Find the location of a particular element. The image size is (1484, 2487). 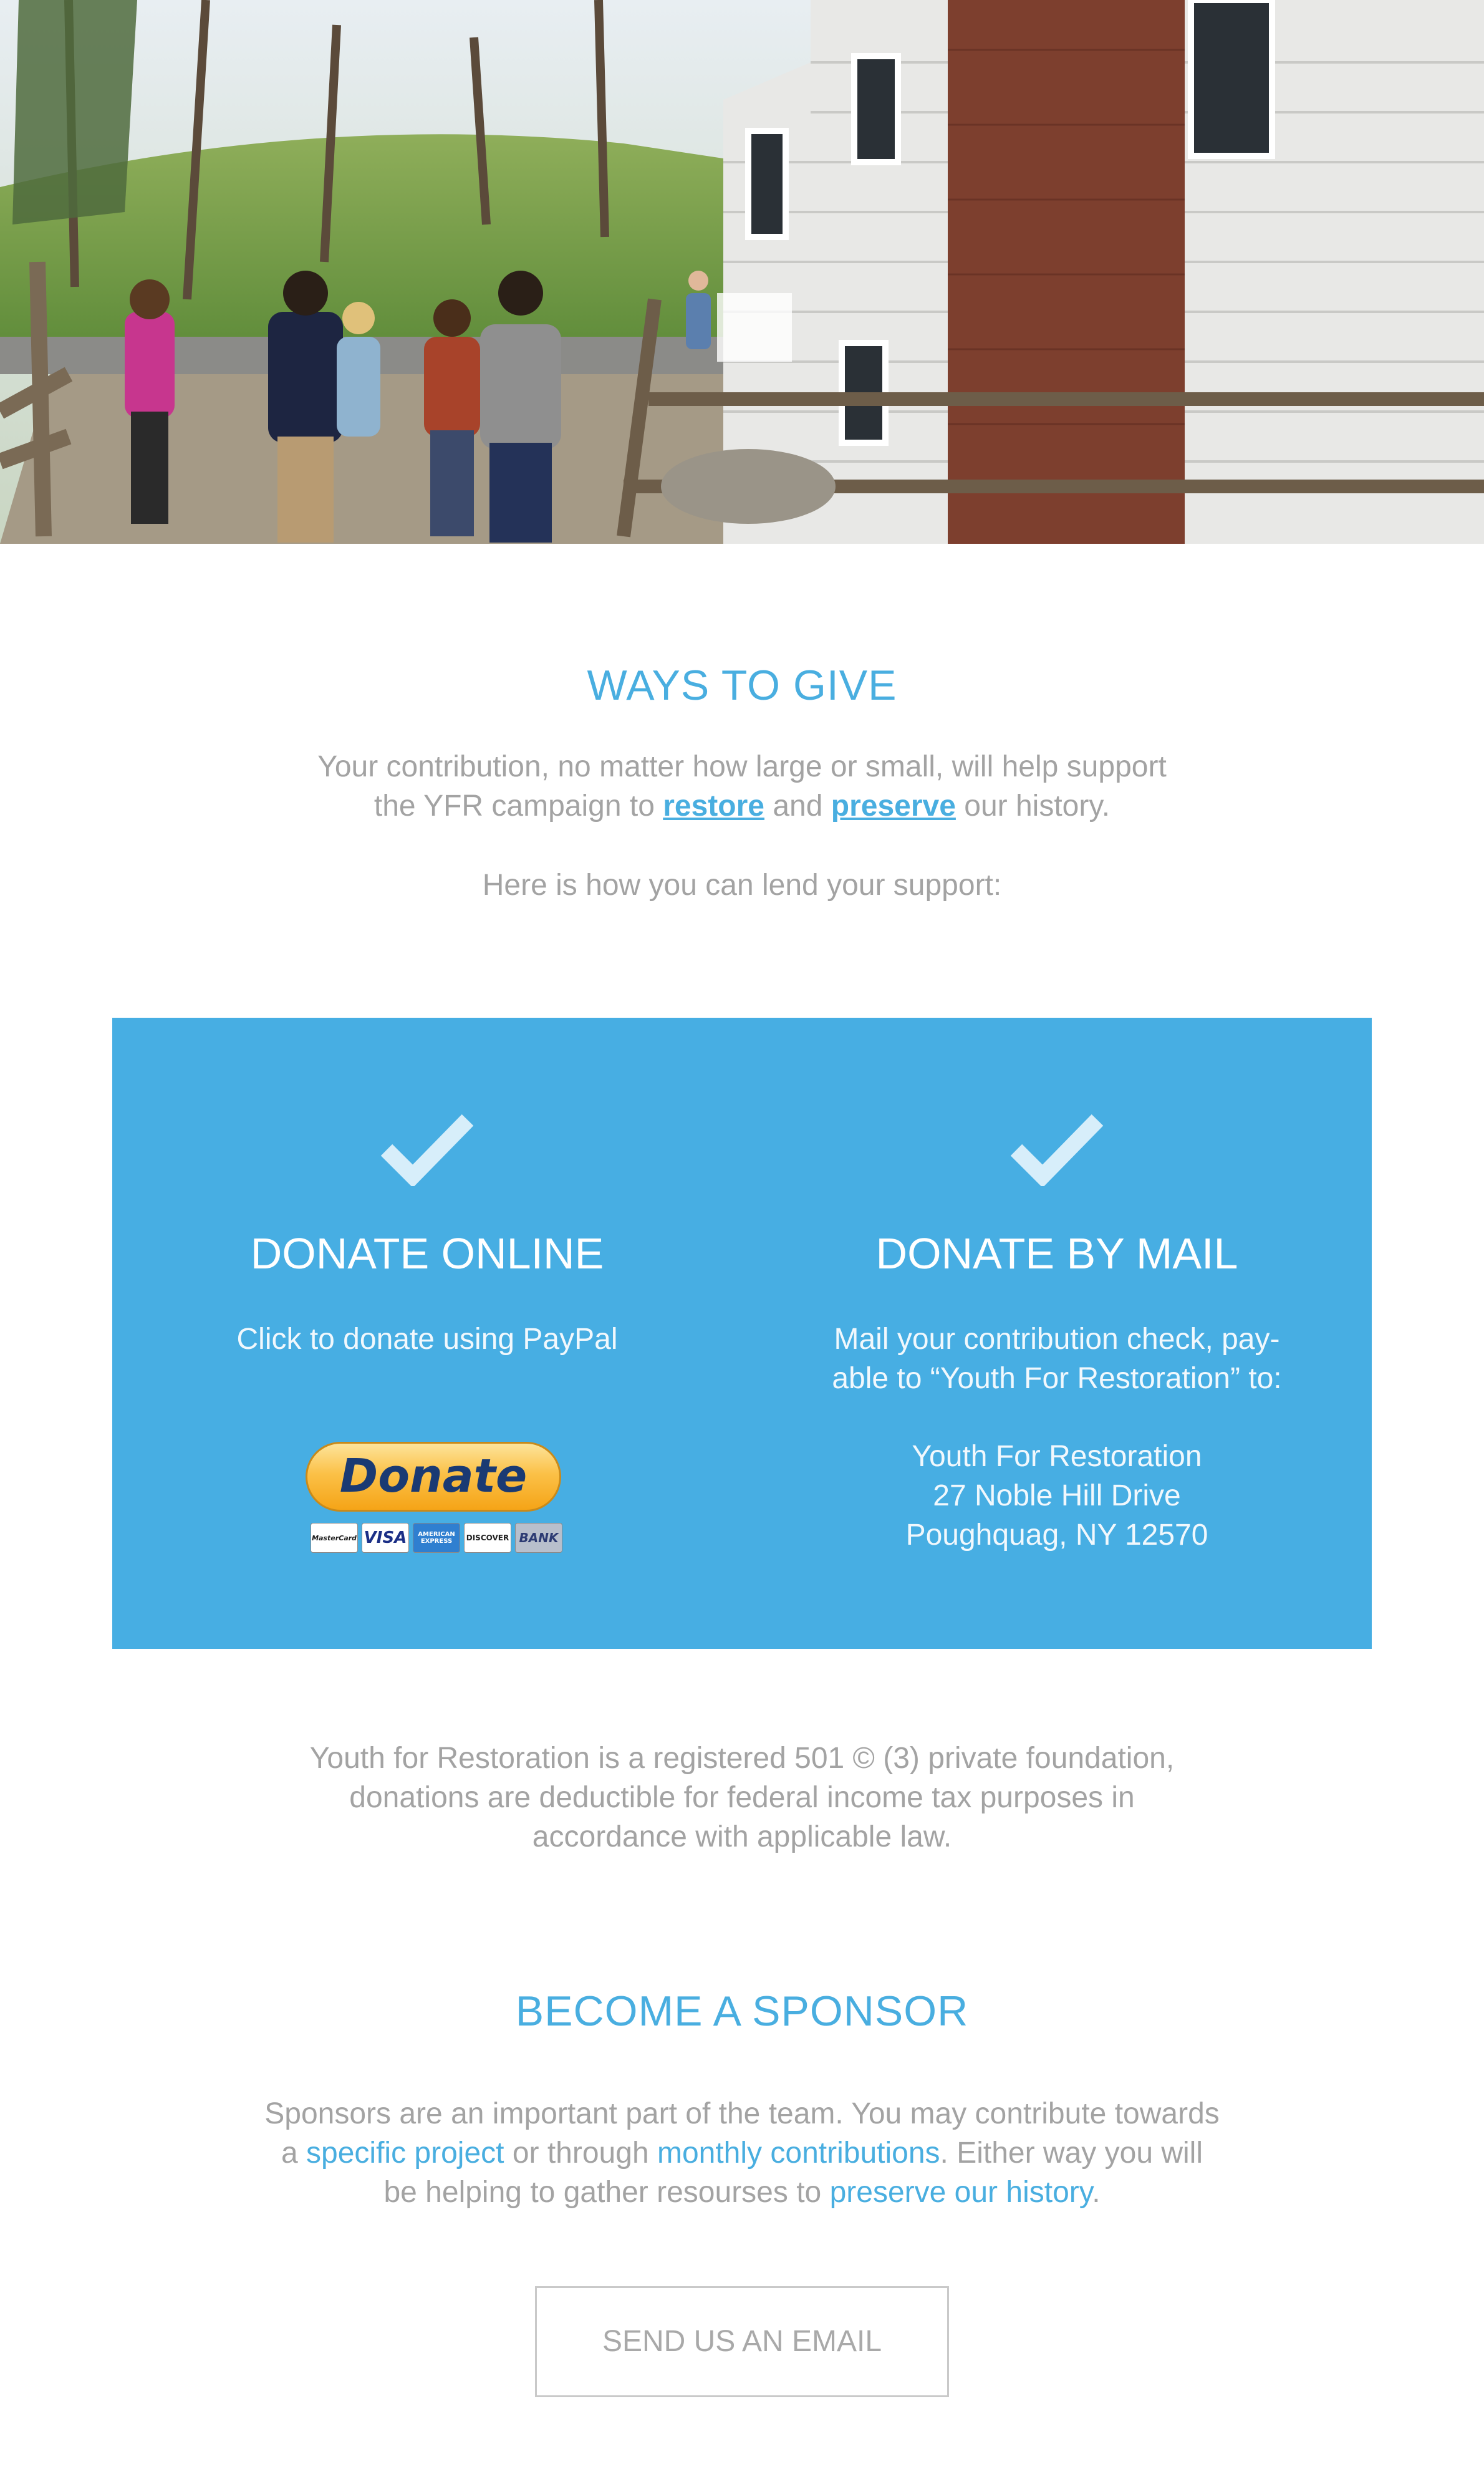

sponsor-text-part: a is located at coordinates (294, 2153).